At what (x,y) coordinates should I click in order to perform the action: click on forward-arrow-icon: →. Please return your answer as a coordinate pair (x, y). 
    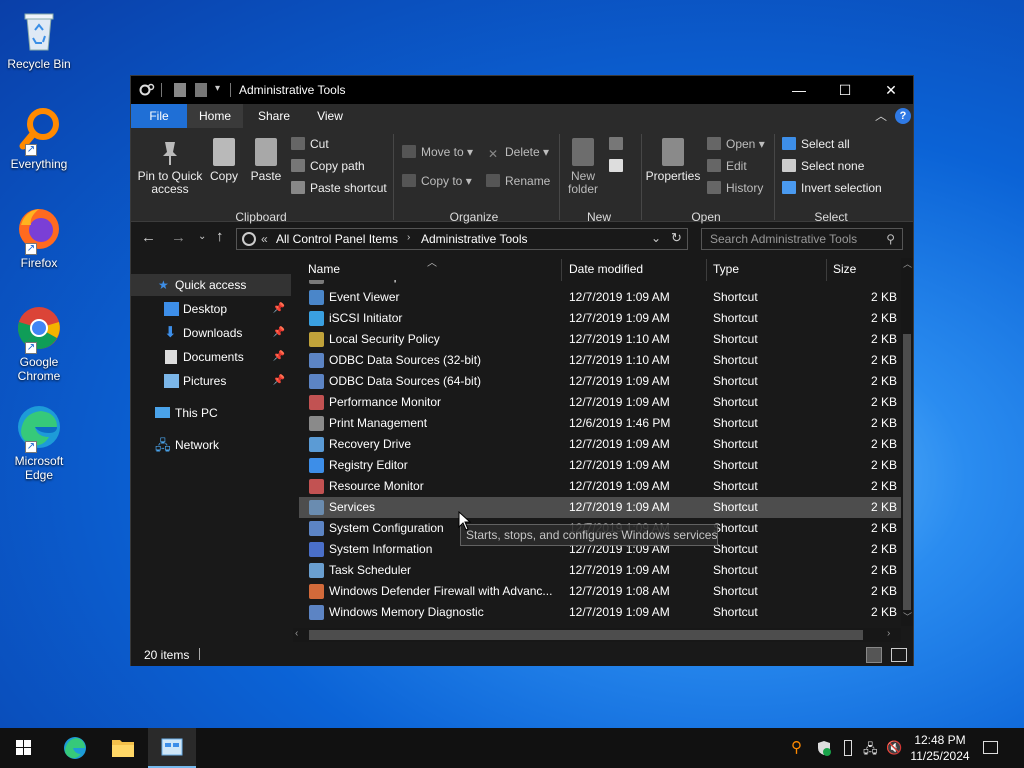
    Looking at the image, I should click on (178, 237).